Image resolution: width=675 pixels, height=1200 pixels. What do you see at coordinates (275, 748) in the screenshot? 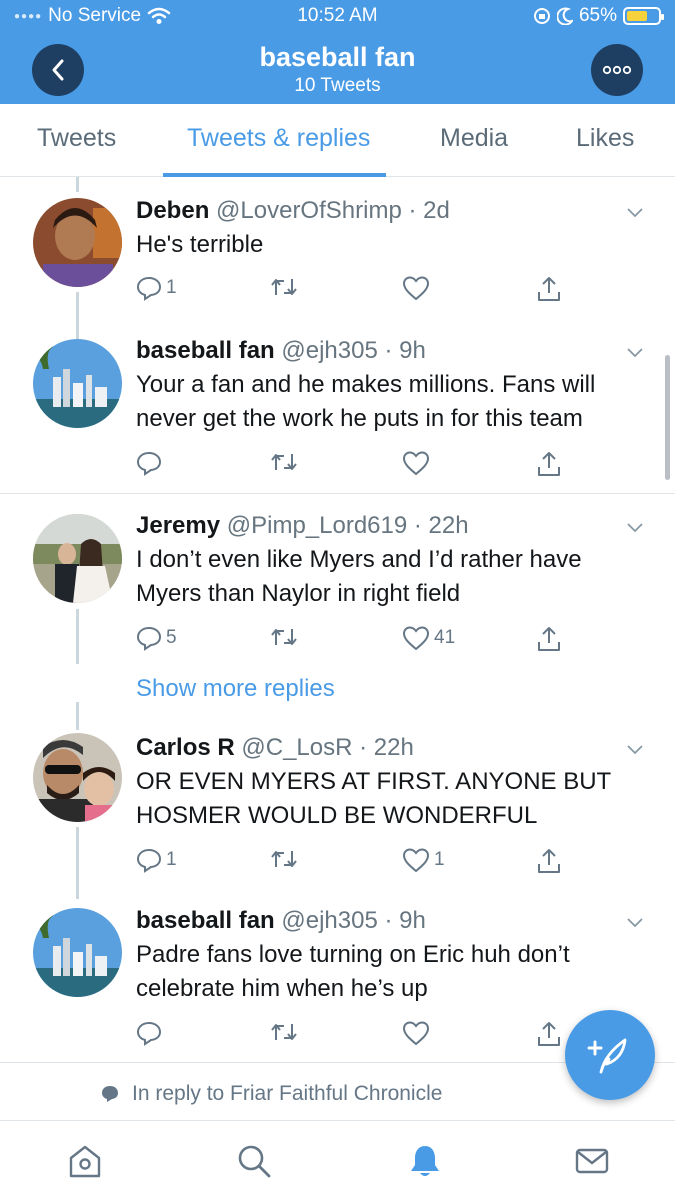
I see `tweet-header: Carlos R @C_LosR · 22h` at bounding box center [275, 748].